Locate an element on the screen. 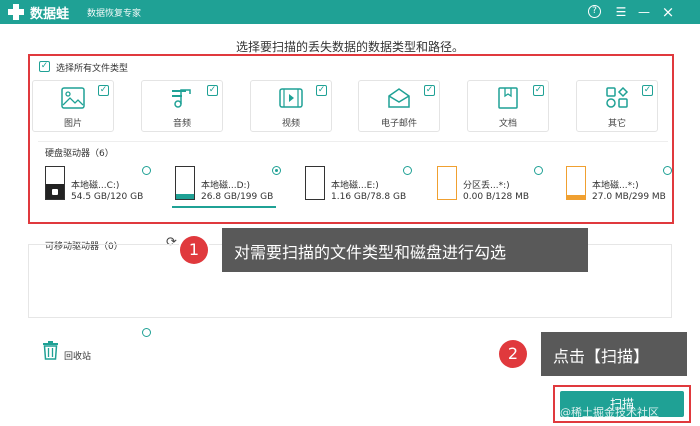 The height and width of the screenshot is (426, 700). image-icon is located at coordinates (73, 98).